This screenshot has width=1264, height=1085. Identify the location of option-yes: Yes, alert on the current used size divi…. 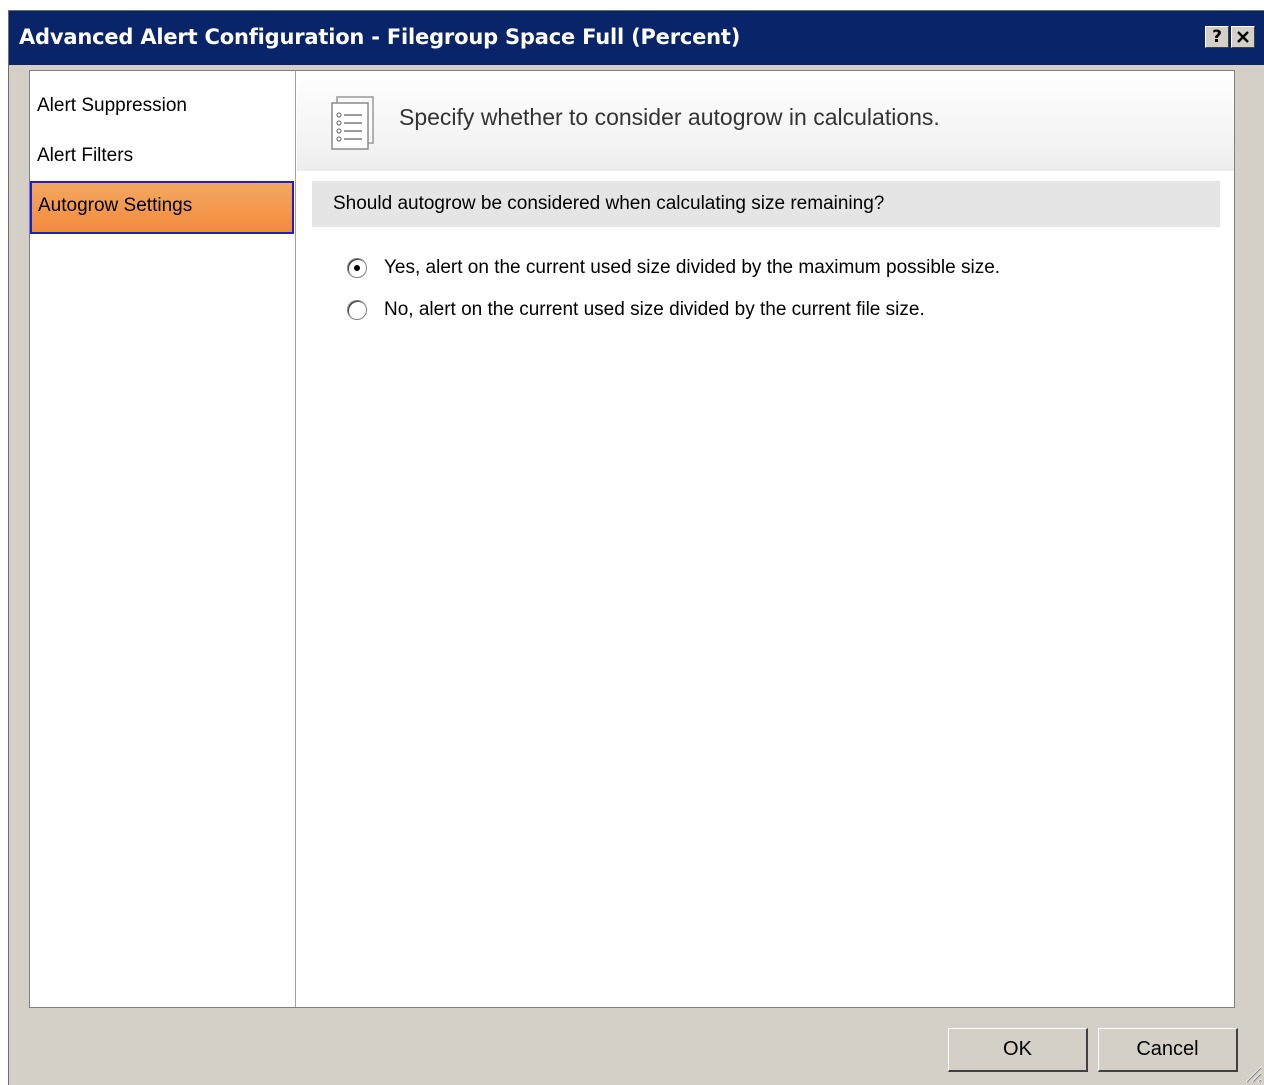
(673, 268).